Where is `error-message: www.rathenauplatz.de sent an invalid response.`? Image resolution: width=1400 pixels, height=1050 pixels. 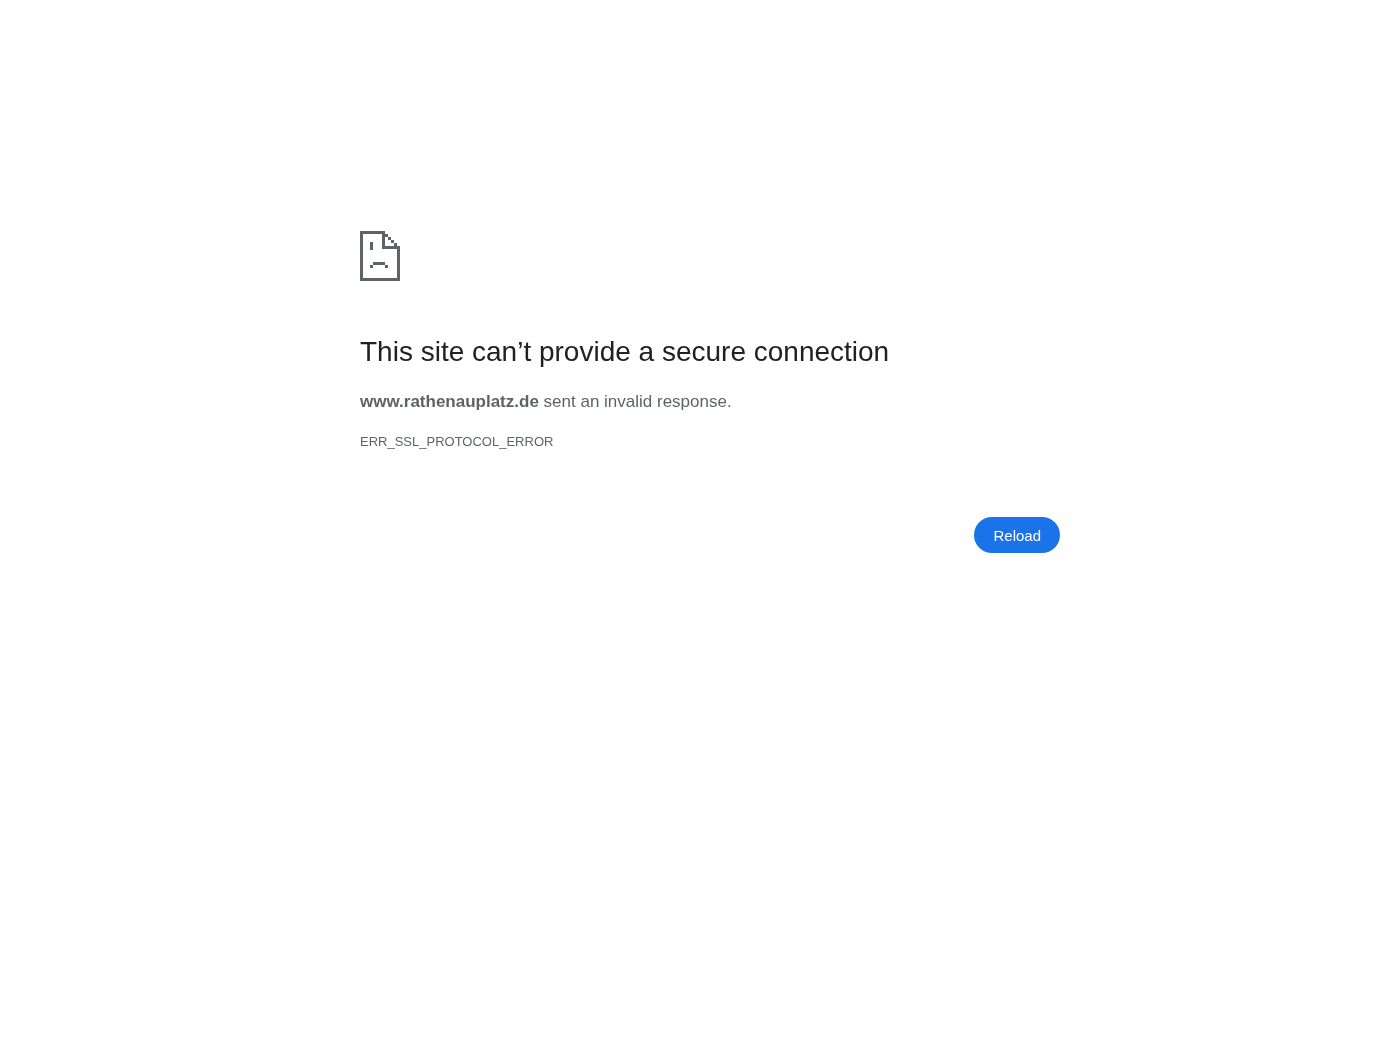 error-message: www.rathenauplatz.de sent an invalid response. is located at coordinates (546, 402).